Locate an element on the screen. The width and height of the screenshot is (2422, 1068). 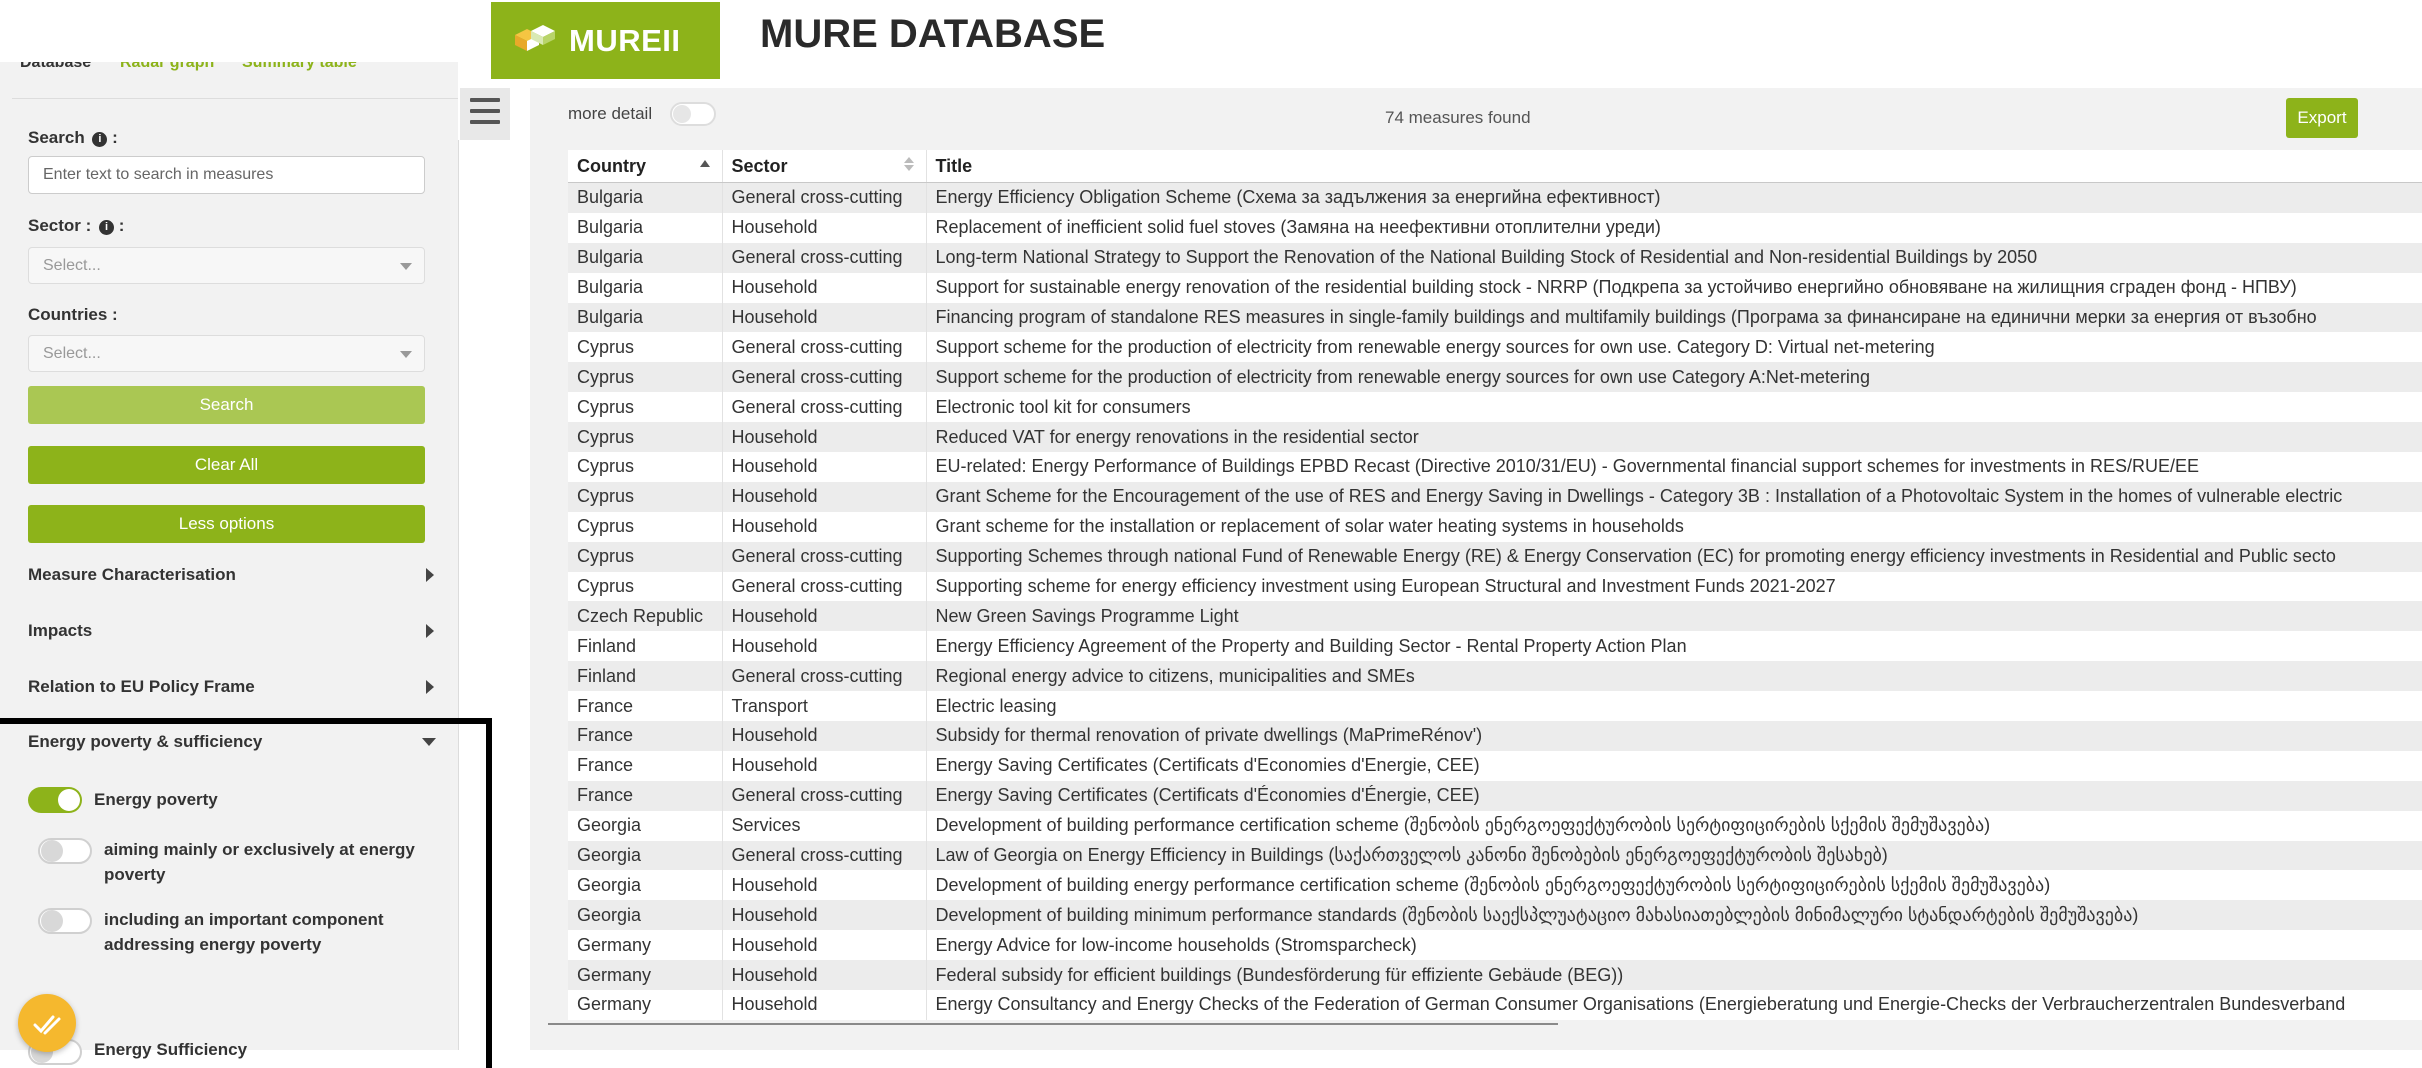
section-impacts: Impacts is located at coordinates (232, 631).